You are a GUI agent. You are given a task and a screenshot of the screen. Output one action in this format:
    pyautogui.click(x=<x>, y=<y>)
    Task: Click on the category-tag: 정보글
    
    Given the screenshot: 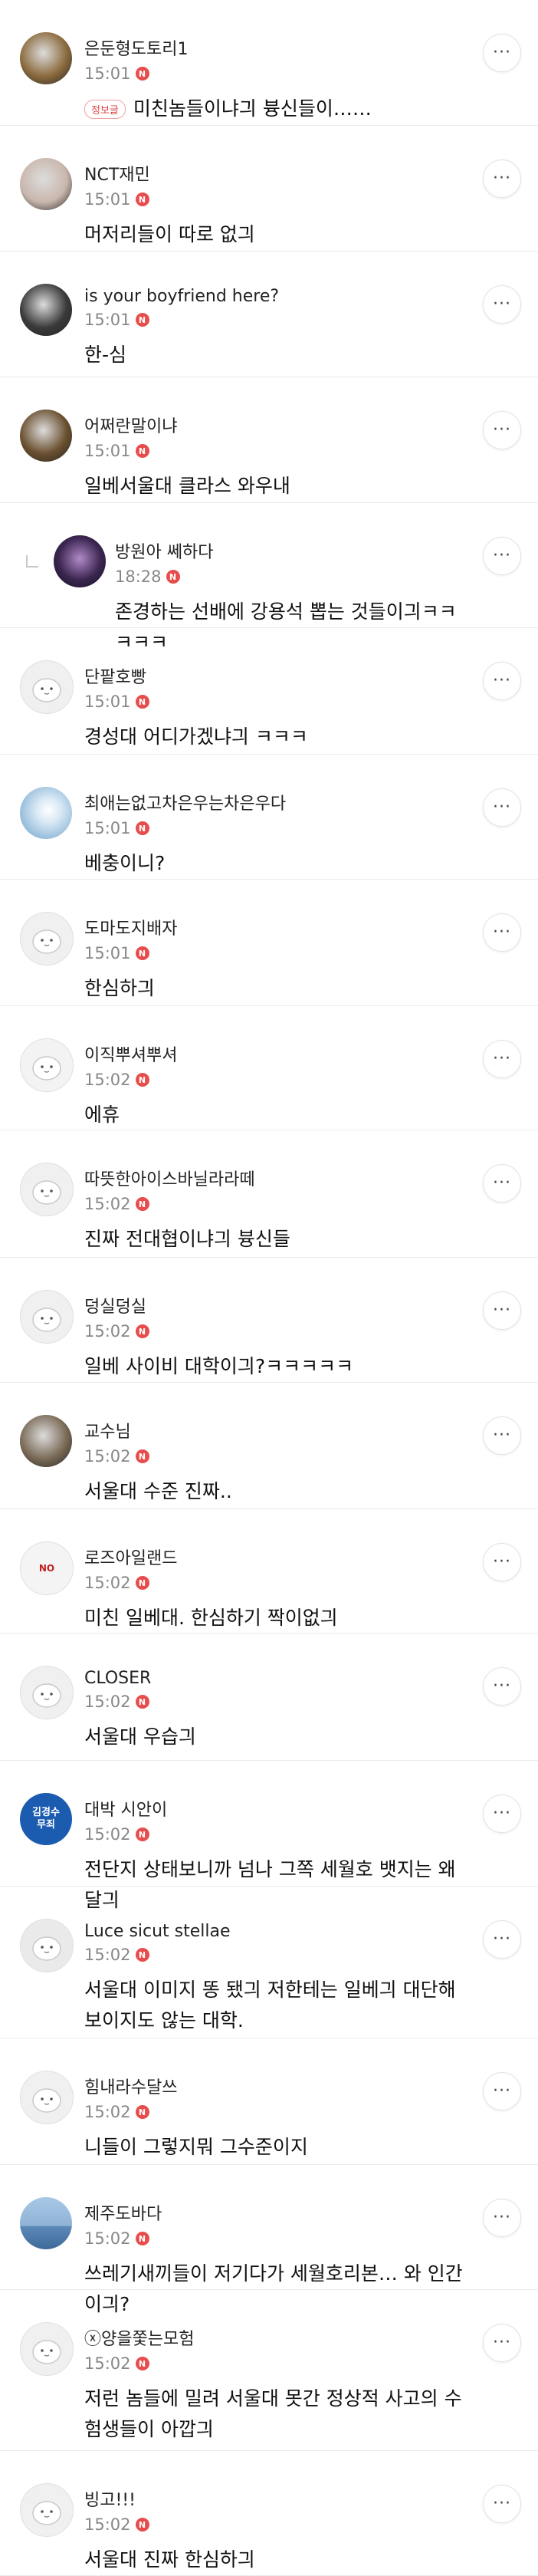 What is the action you would take?
    pyautogui.click(x=105, y=109)
    